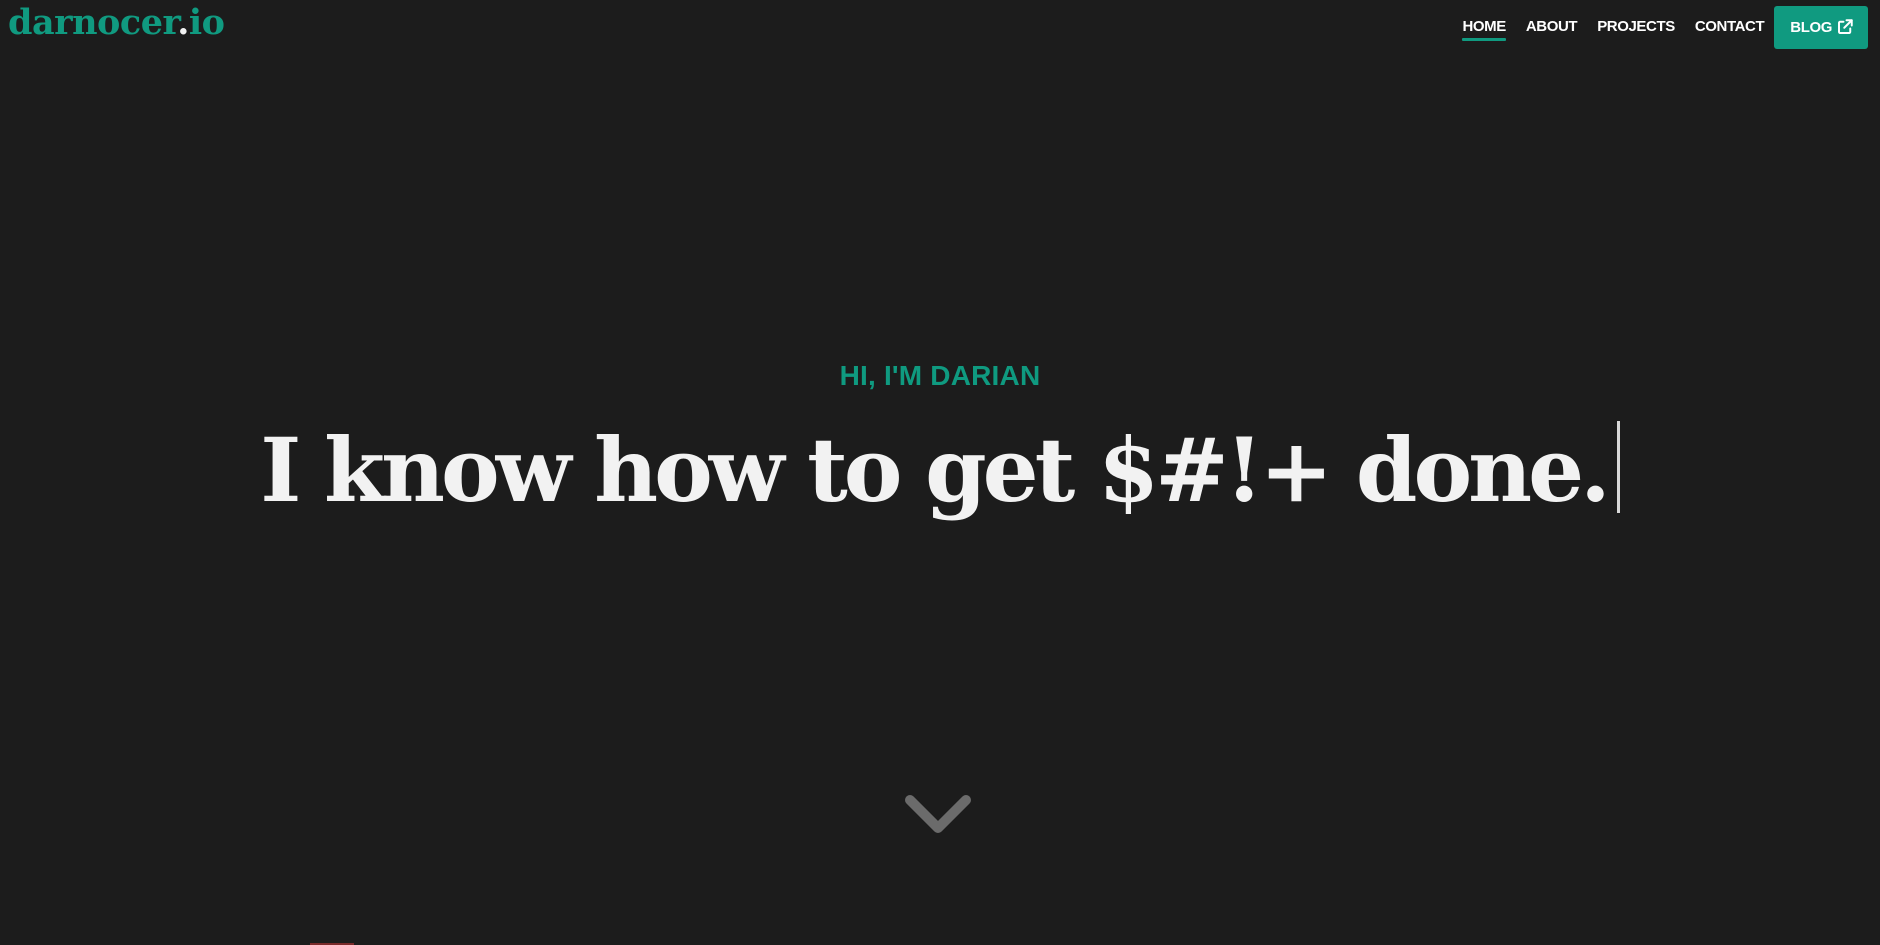 This screenshot has height=945, width=1880. I want to click on blog-button: BLOG, so click(1821, 27).